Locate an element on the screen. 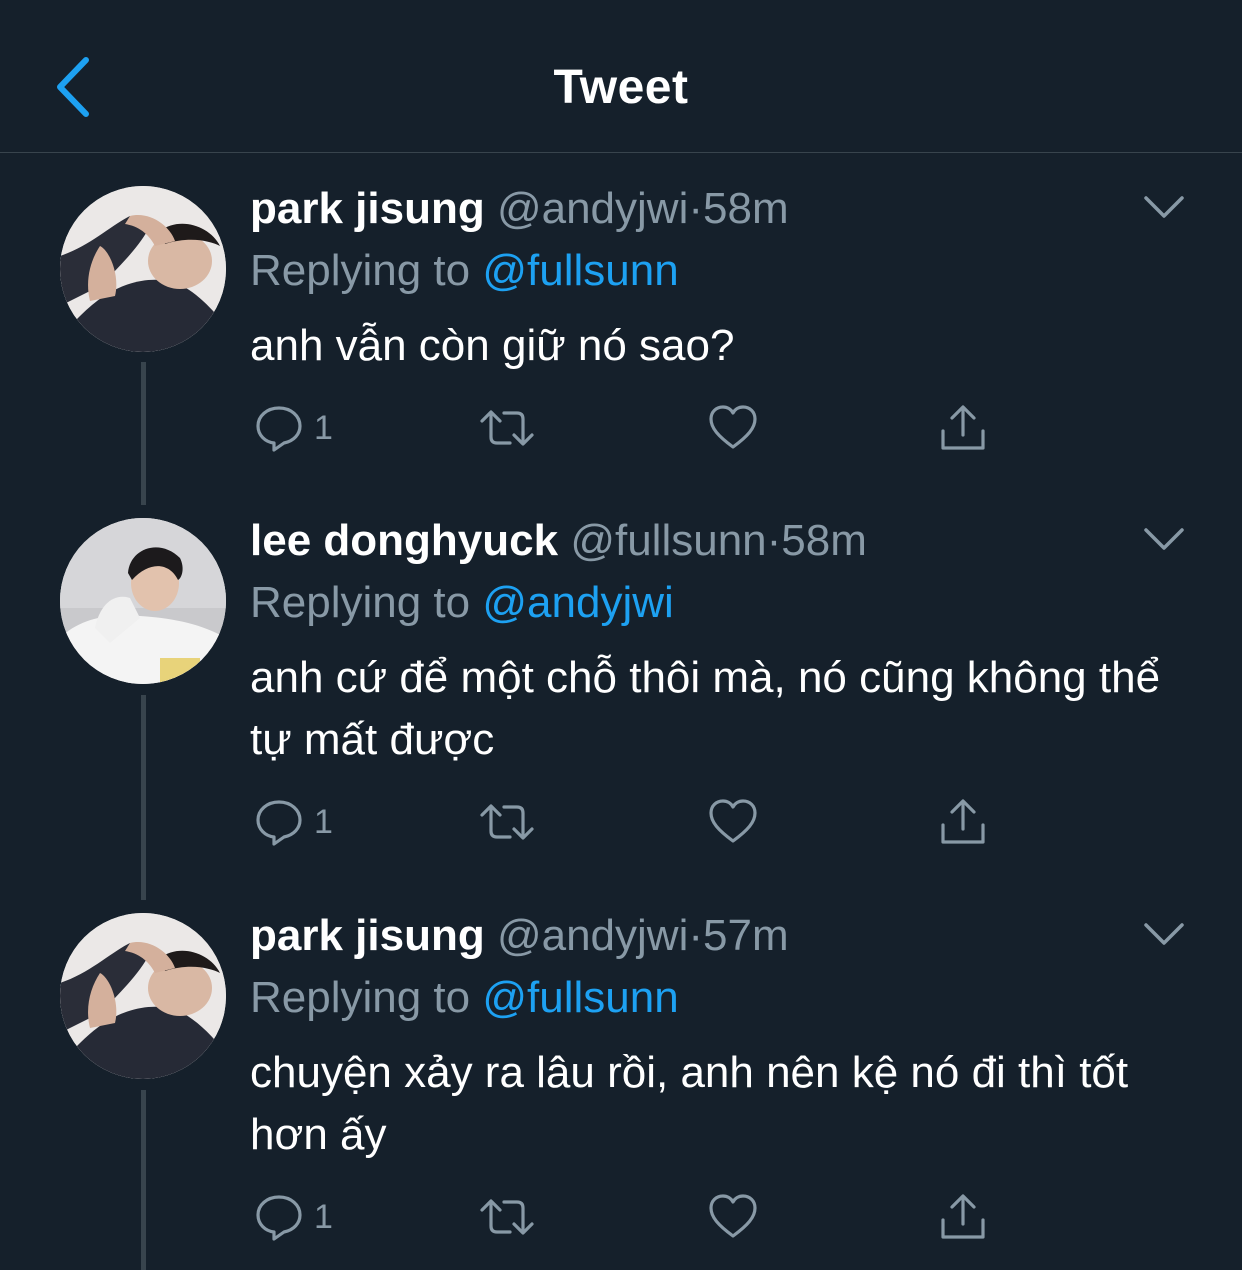 Image resolution: width=1242 pixels, height=1270 pixels. avatar-photo is located at coordinates (143, 996).